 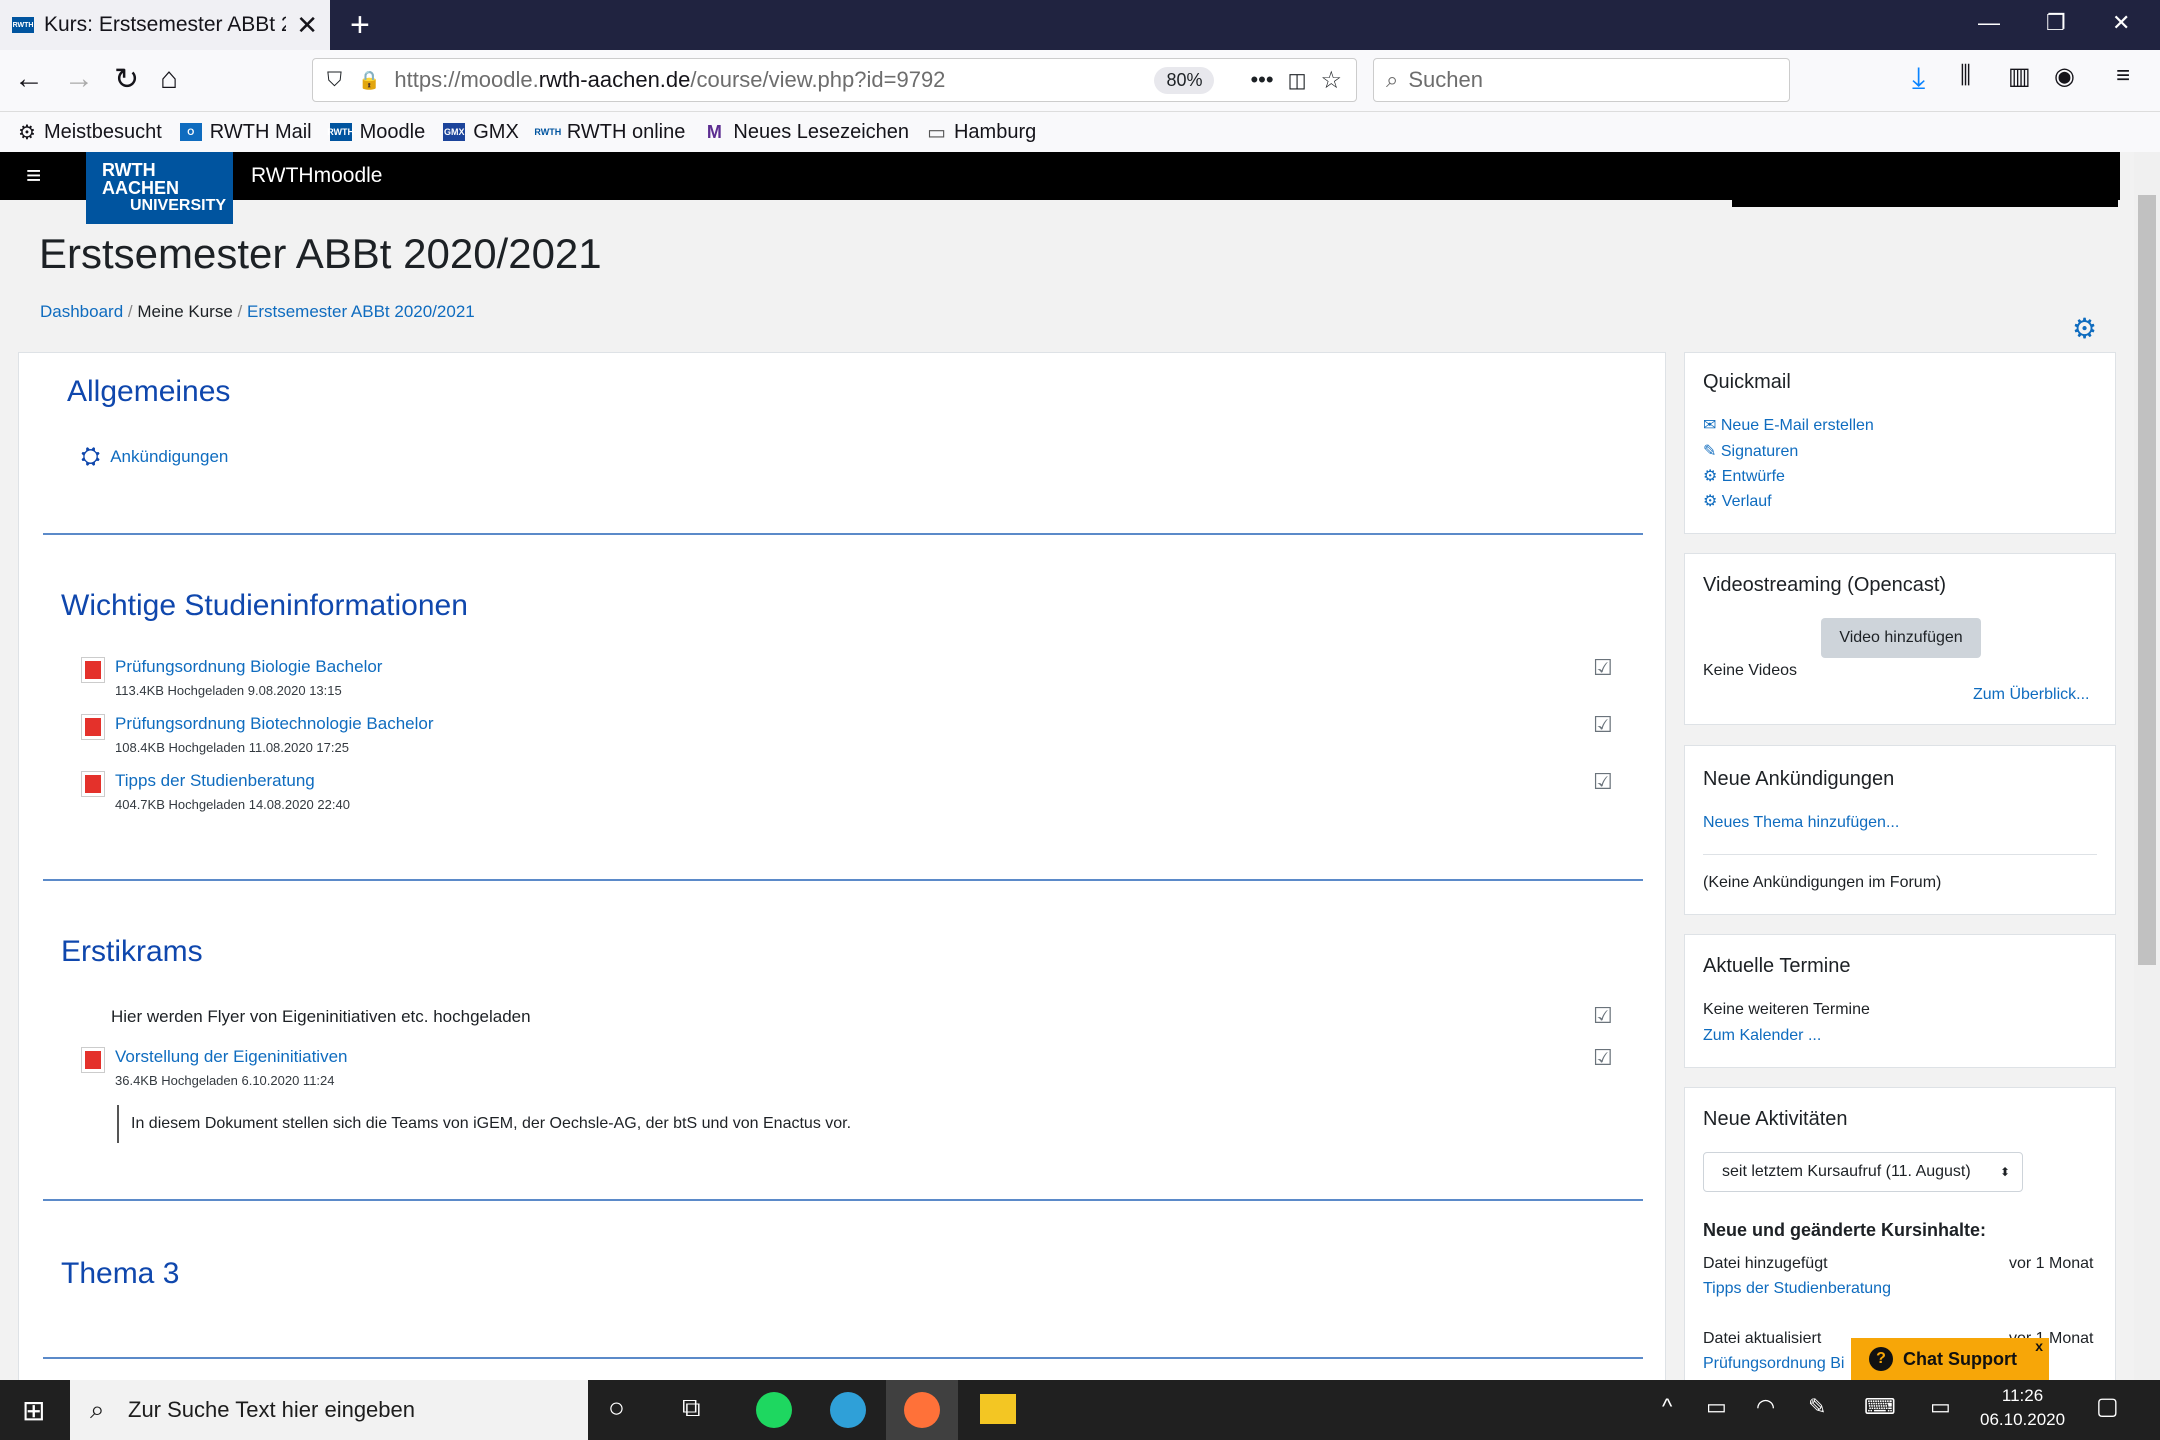 I want to click on resource-link: Tipps der Studienberatung, so click(x=232, y=781).